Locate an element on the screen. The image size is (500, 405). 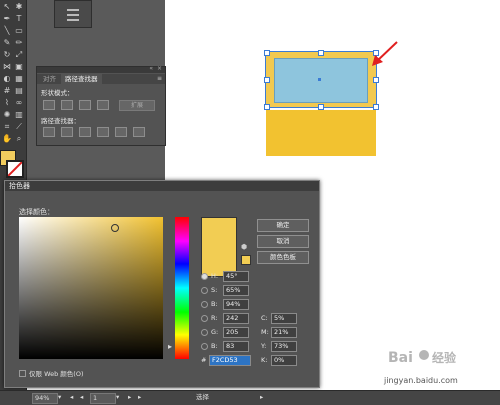
color-swatches-button: 颜色色板 is located at coordinates (283, 257).